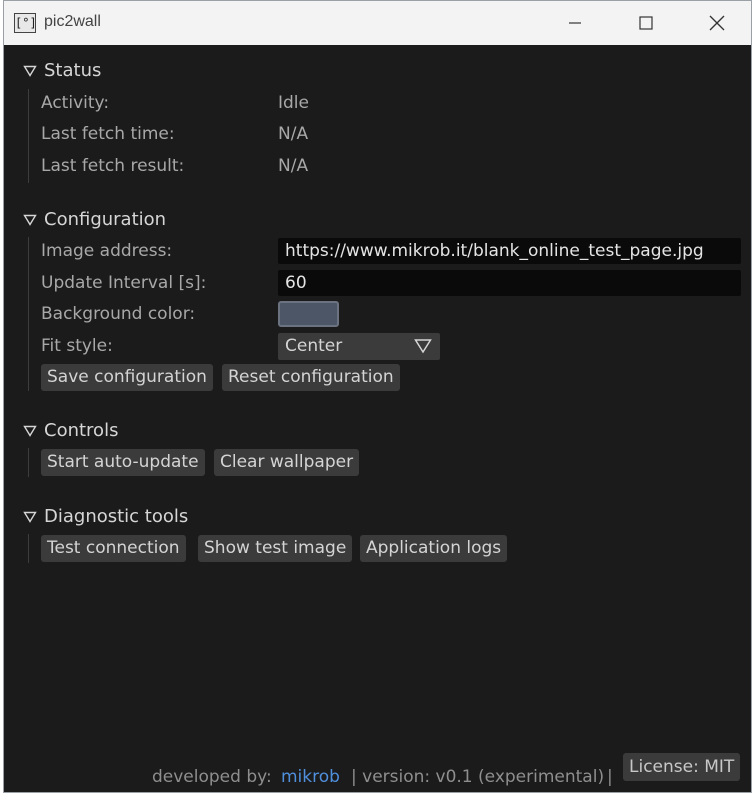 Image resolution: width=754 pixels, height=796 pixels. I want to click on close-icon, so click(717, 23).